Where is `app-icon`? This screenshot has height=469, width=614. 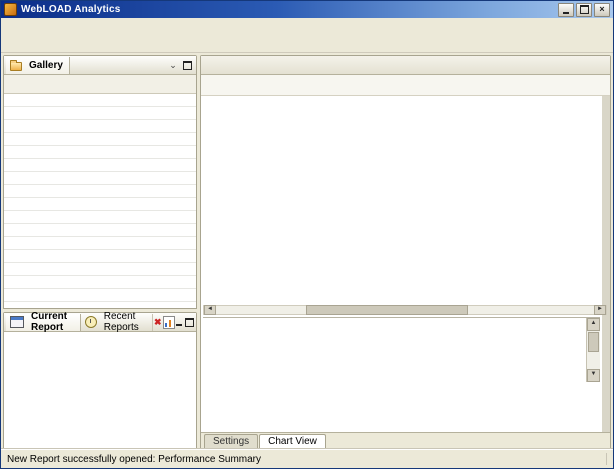 app-icon is located at coordinates (10, 9).